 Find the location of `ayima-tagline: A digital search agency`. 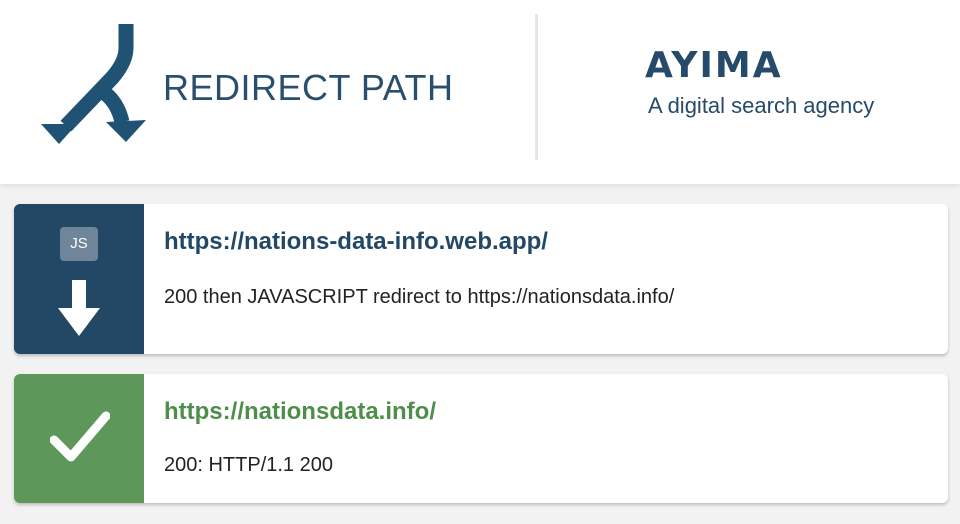

ayima-tagline: A digital search agency is located at coordinates (761, 105).